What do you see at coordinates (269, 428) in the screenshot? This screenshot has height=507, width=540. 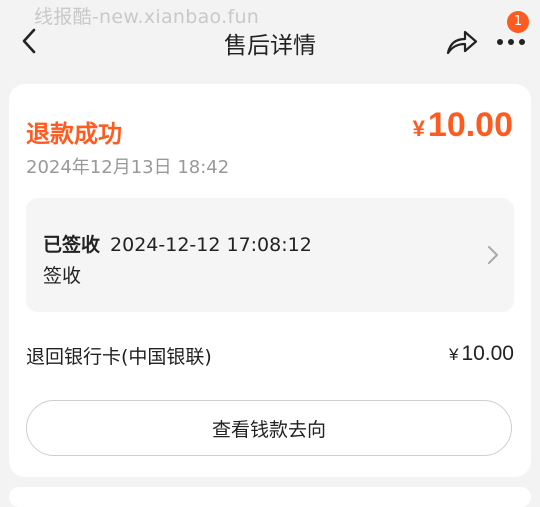 I see `track-refund-button: 查看钱款去向` at bounding box center [269, 428].